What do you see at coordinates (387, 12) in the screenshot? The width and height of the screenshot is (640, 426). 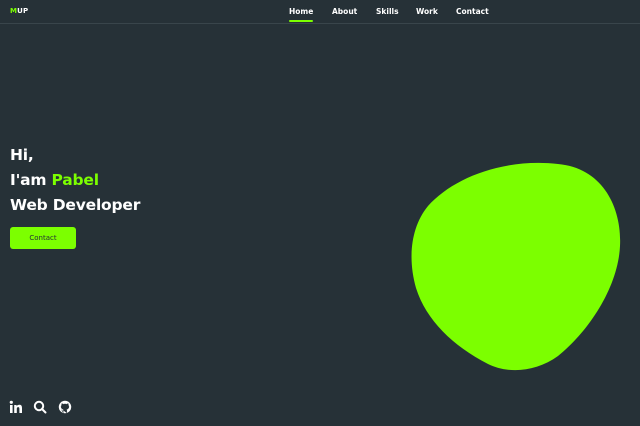 I see `nav-skills: Skills` at bounding box center [387, 12].